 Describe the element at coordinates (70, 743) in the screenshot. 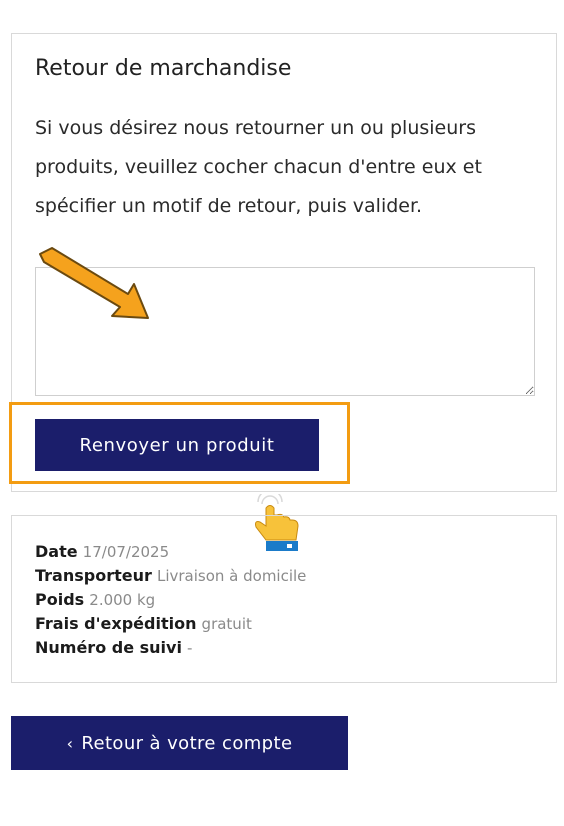

I see `chevron-left-icon: ‹` at that location.